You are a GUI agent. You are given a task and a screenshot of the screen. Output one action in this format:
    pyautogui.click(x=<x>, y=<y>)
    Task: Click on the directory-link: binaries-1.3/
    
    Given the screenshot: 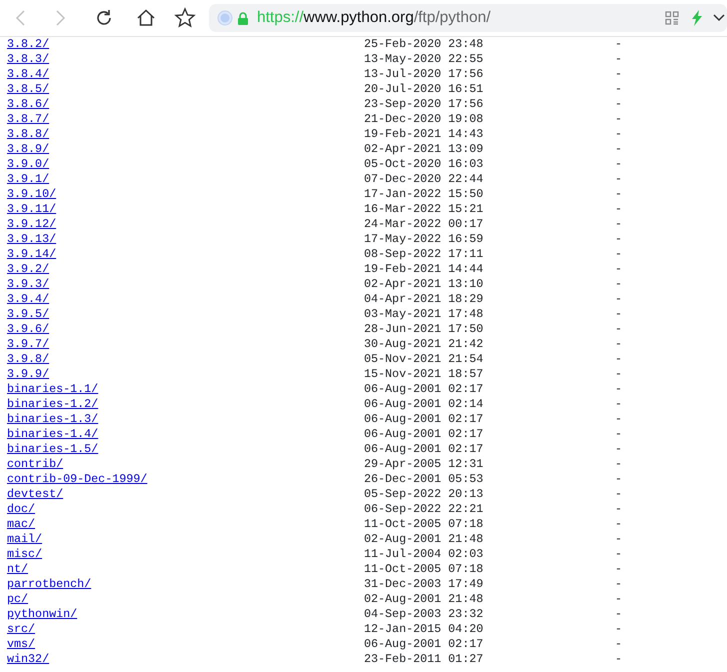 What is the action you would take?
    pyautogui.click(x=52, y=419)
    